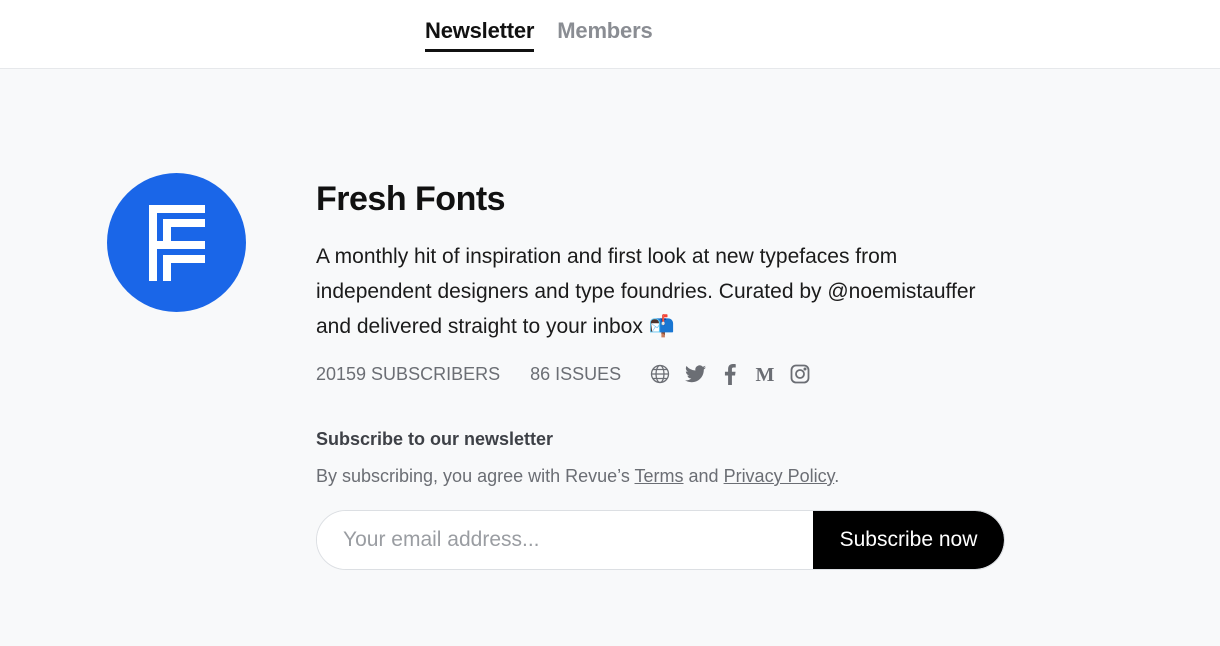 The width and height of the screenshot is (1220, 646). What do you see at coordinates (800, 374) in the screenshot?
I see `instagram-icon` at bounding box center [800, 374].